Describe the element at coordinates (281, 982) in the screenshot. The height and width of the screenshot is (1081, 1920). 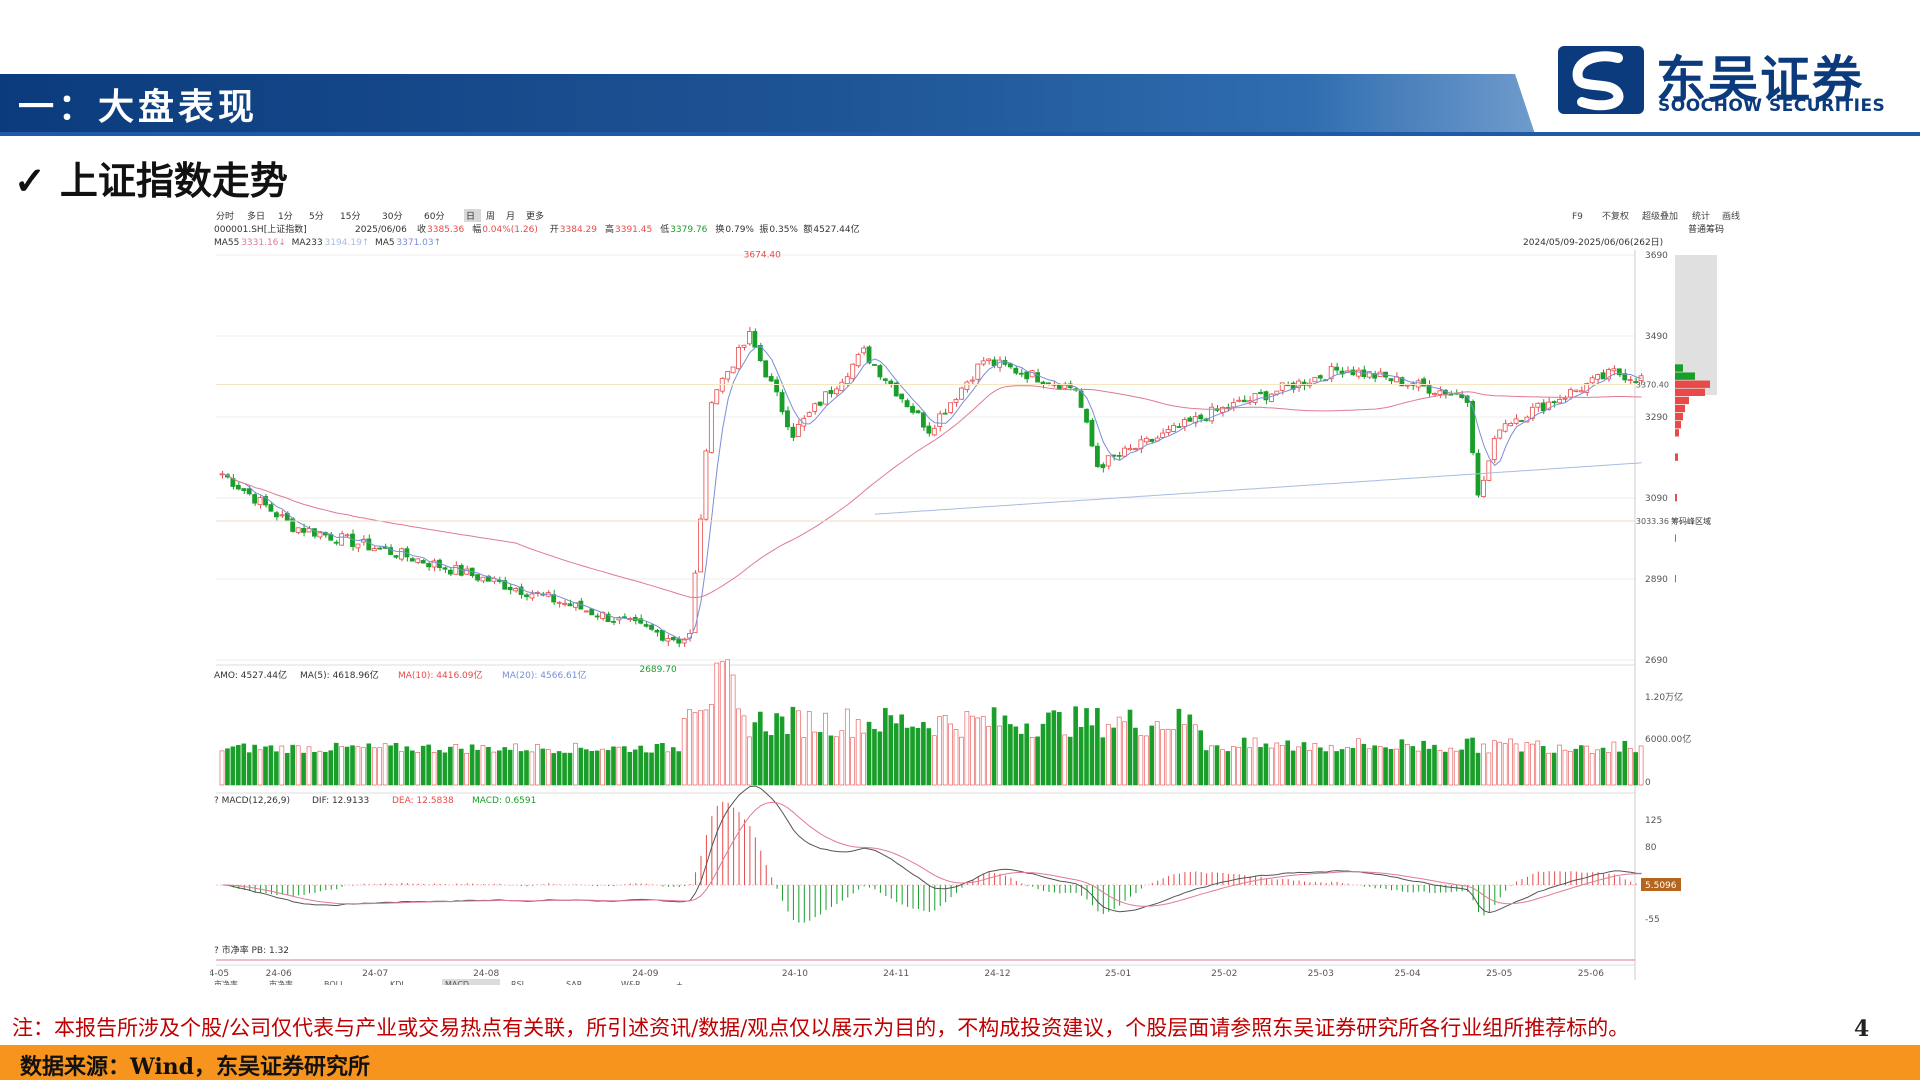
I see `indicator-tab-1: 市净率` at that location.